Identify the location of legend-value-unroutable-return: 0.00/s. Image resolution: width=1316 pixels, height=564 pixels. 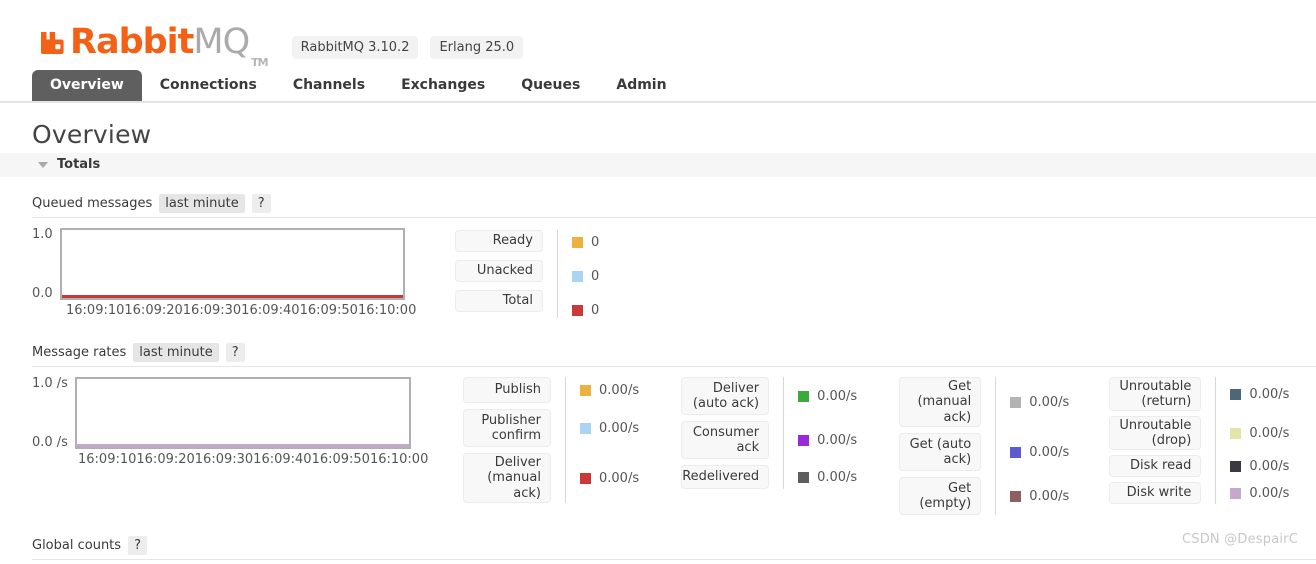
(1259, 394).